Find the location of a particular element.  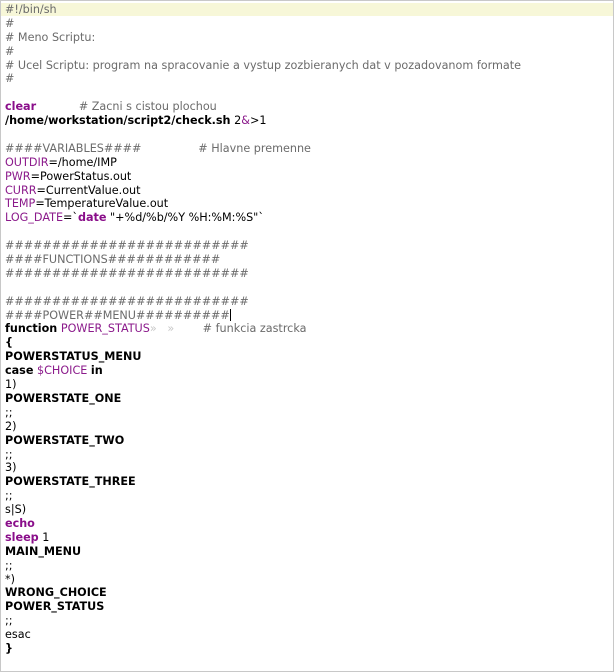

code-token: LOG_DATE is located at coordinates (34, 218).